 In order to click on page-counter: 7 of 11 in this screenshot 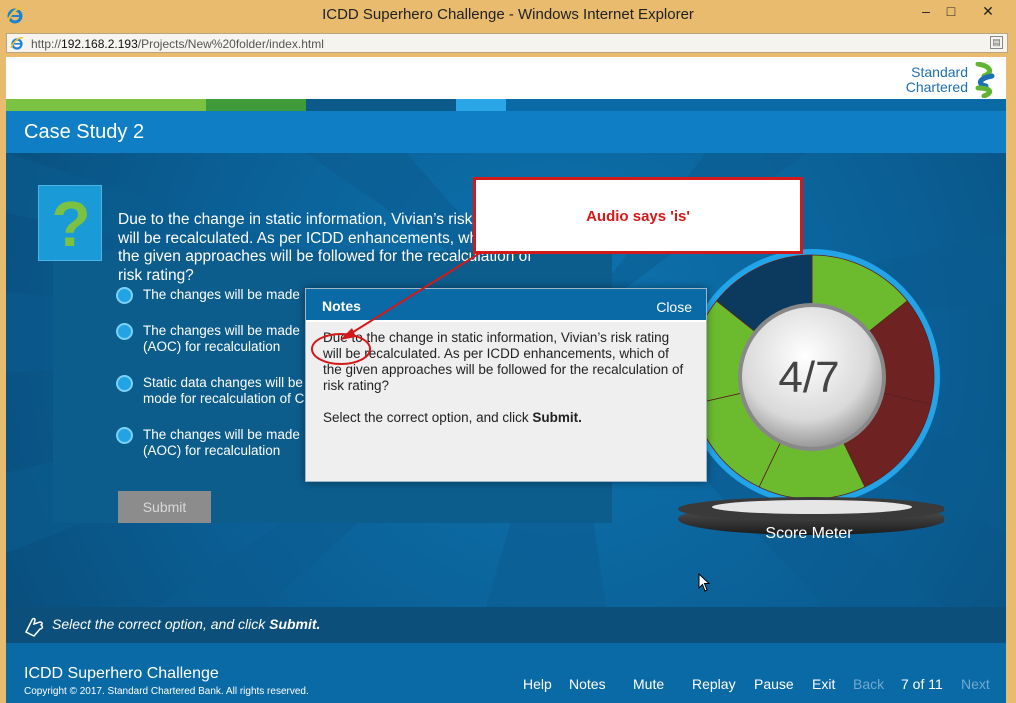, I will do `click(922, 684)`.